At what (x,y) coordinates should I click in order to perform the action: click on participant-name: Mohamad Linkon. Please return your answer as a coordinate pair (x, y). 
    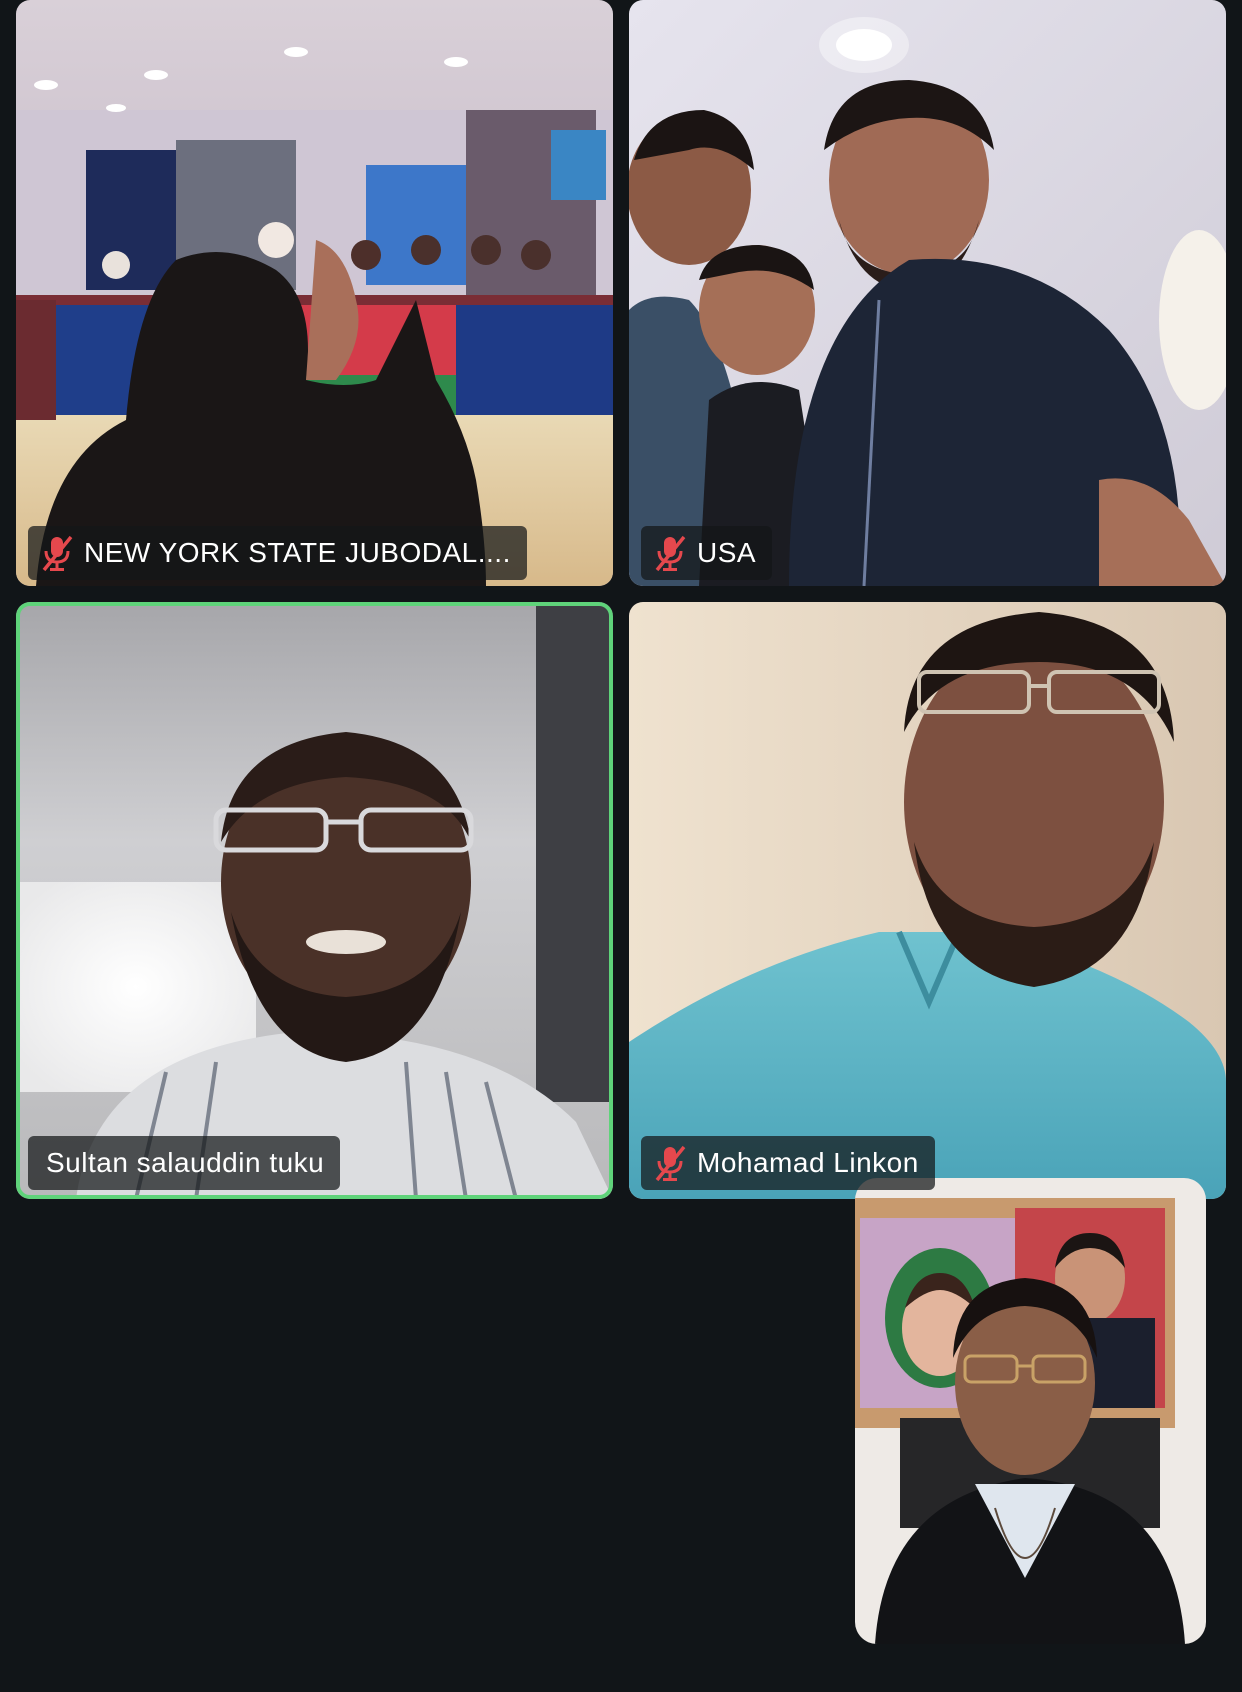
    Looking at the image, I should click on (808, 1162).